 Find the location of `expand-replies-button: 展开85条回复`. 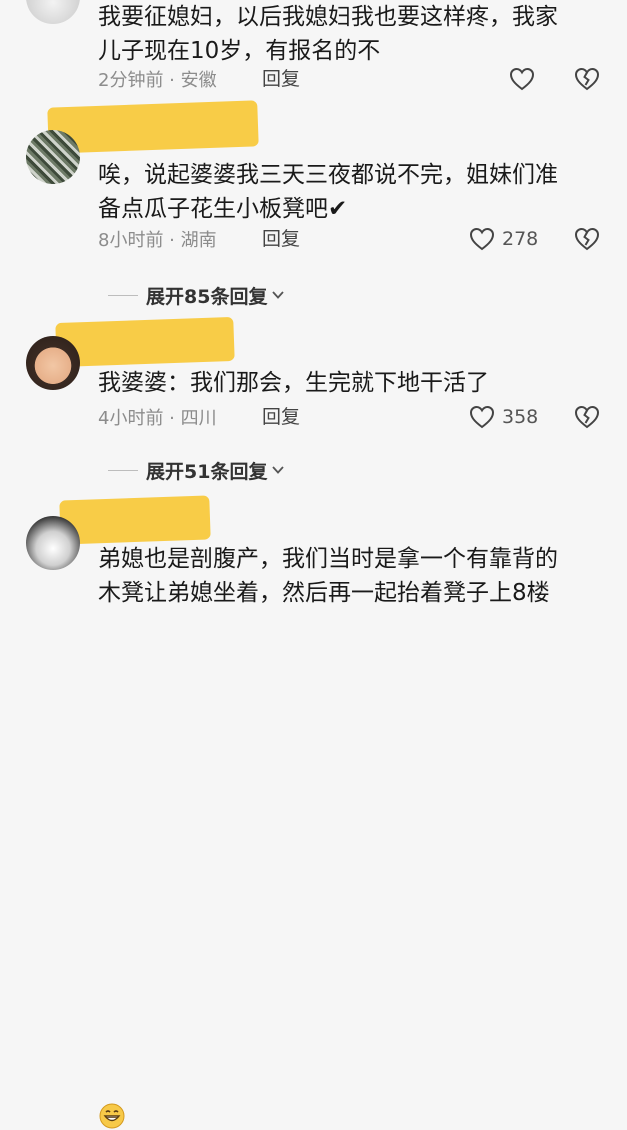

expand-replies-button: 展开85条回复 is located at coordinates (196, 295).